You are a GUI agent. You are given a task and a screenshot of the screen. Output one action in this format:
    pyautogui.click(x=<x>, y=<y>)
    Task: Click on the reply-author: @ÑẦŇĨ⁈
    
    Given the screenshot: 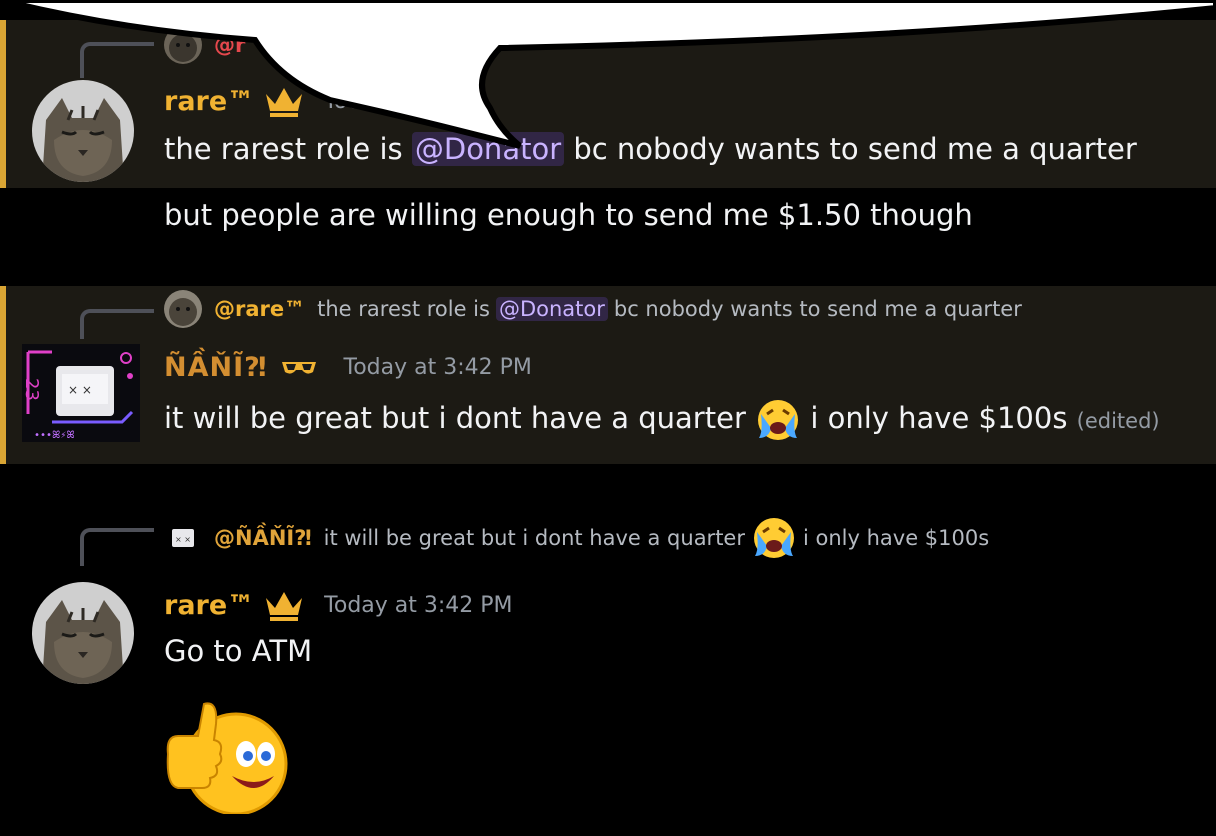 What is the action you would take?
    pyautogui.click(x=263, y=538)
    